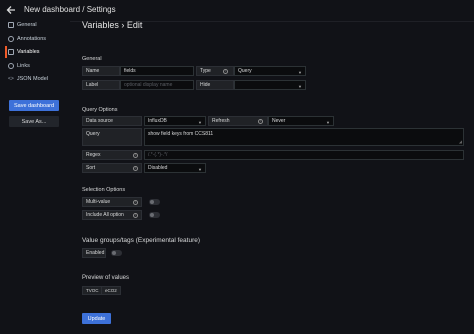 Image resolution: width=474 pixels, height=334 pixels. Describe the element at coordinates (96, 318) in the screenshot. I see `update-button: Update` at that location.